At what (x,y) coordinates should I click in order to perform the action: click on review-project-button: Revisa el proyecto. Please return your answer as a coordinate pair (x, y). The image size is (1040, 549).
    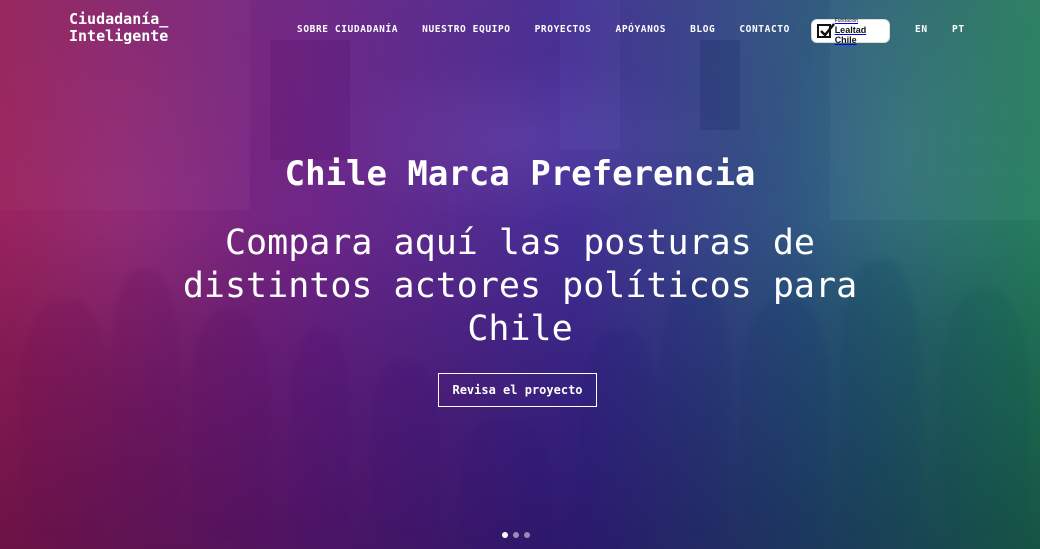
    Looking at the image, I should click on (517, 390).